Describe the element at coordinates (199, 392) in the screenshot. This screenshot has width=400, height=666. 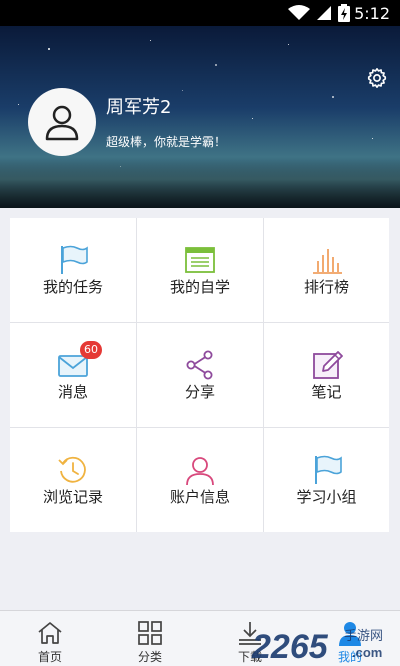
I see `menu-item-label: 分享` at that location.